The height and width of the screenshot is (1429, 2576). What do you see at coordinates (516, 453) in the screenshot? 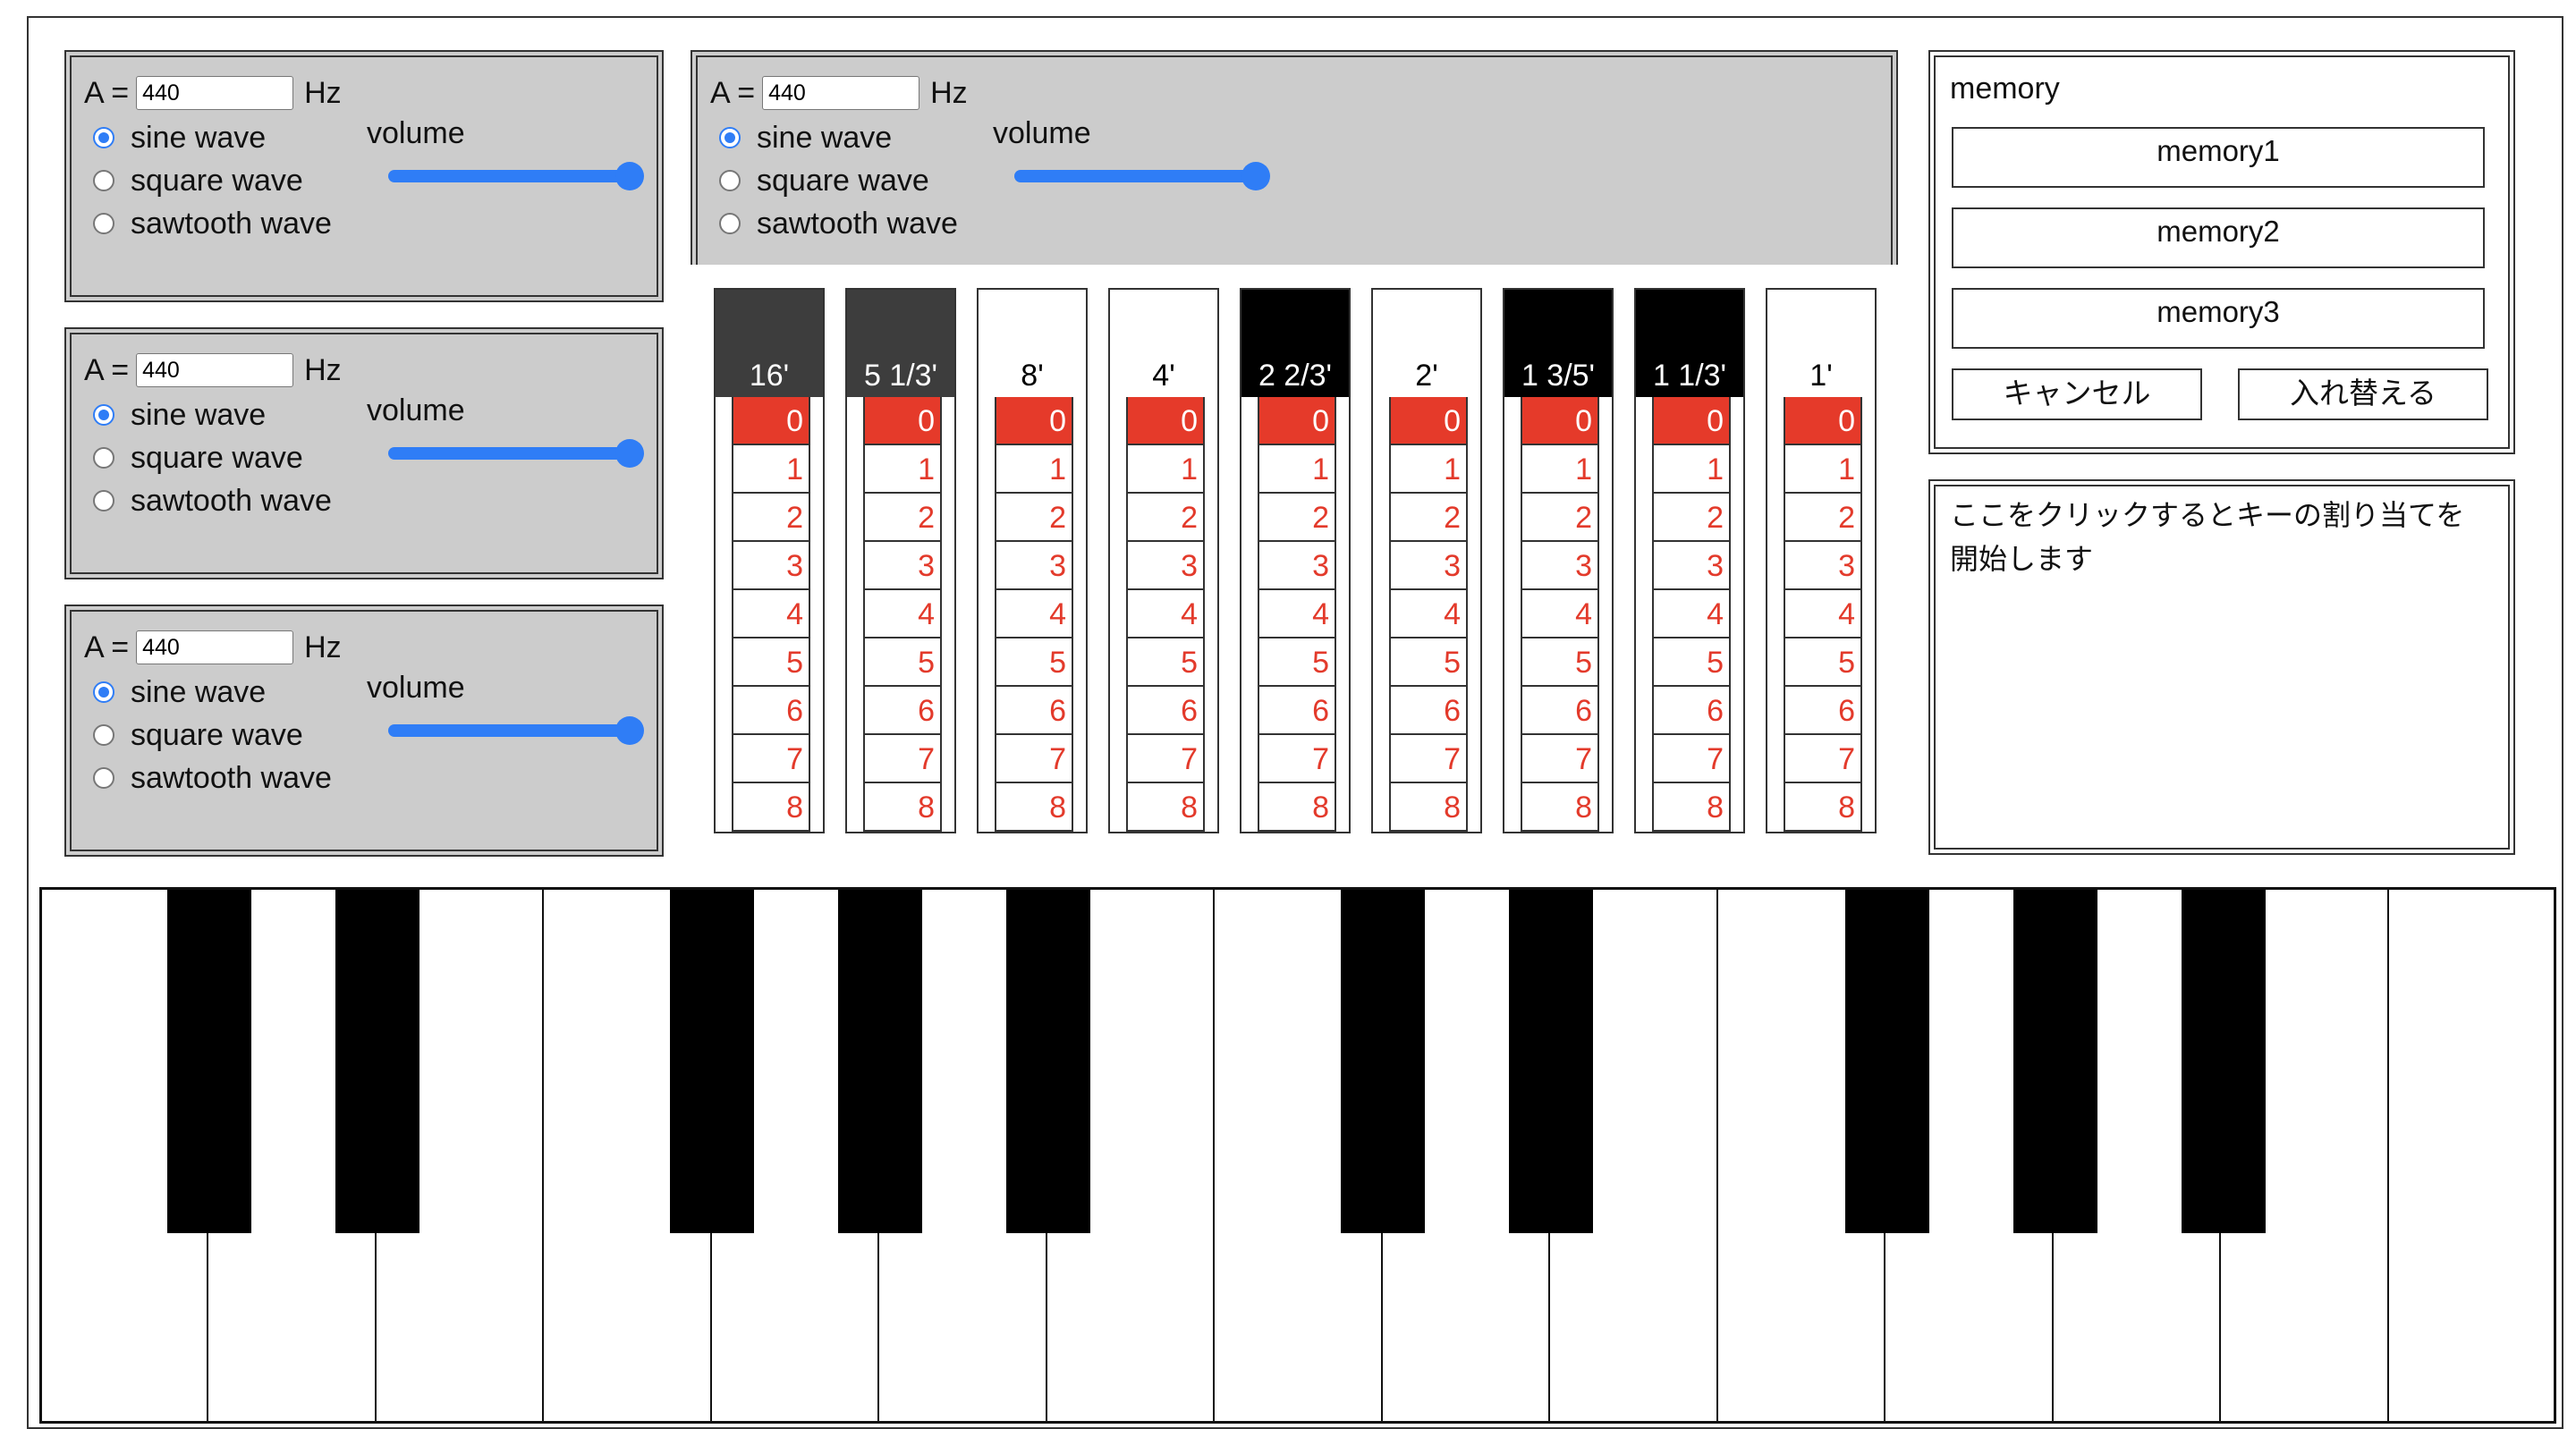
I see `osc2-volume-slider` at bounding box center [516, 453].